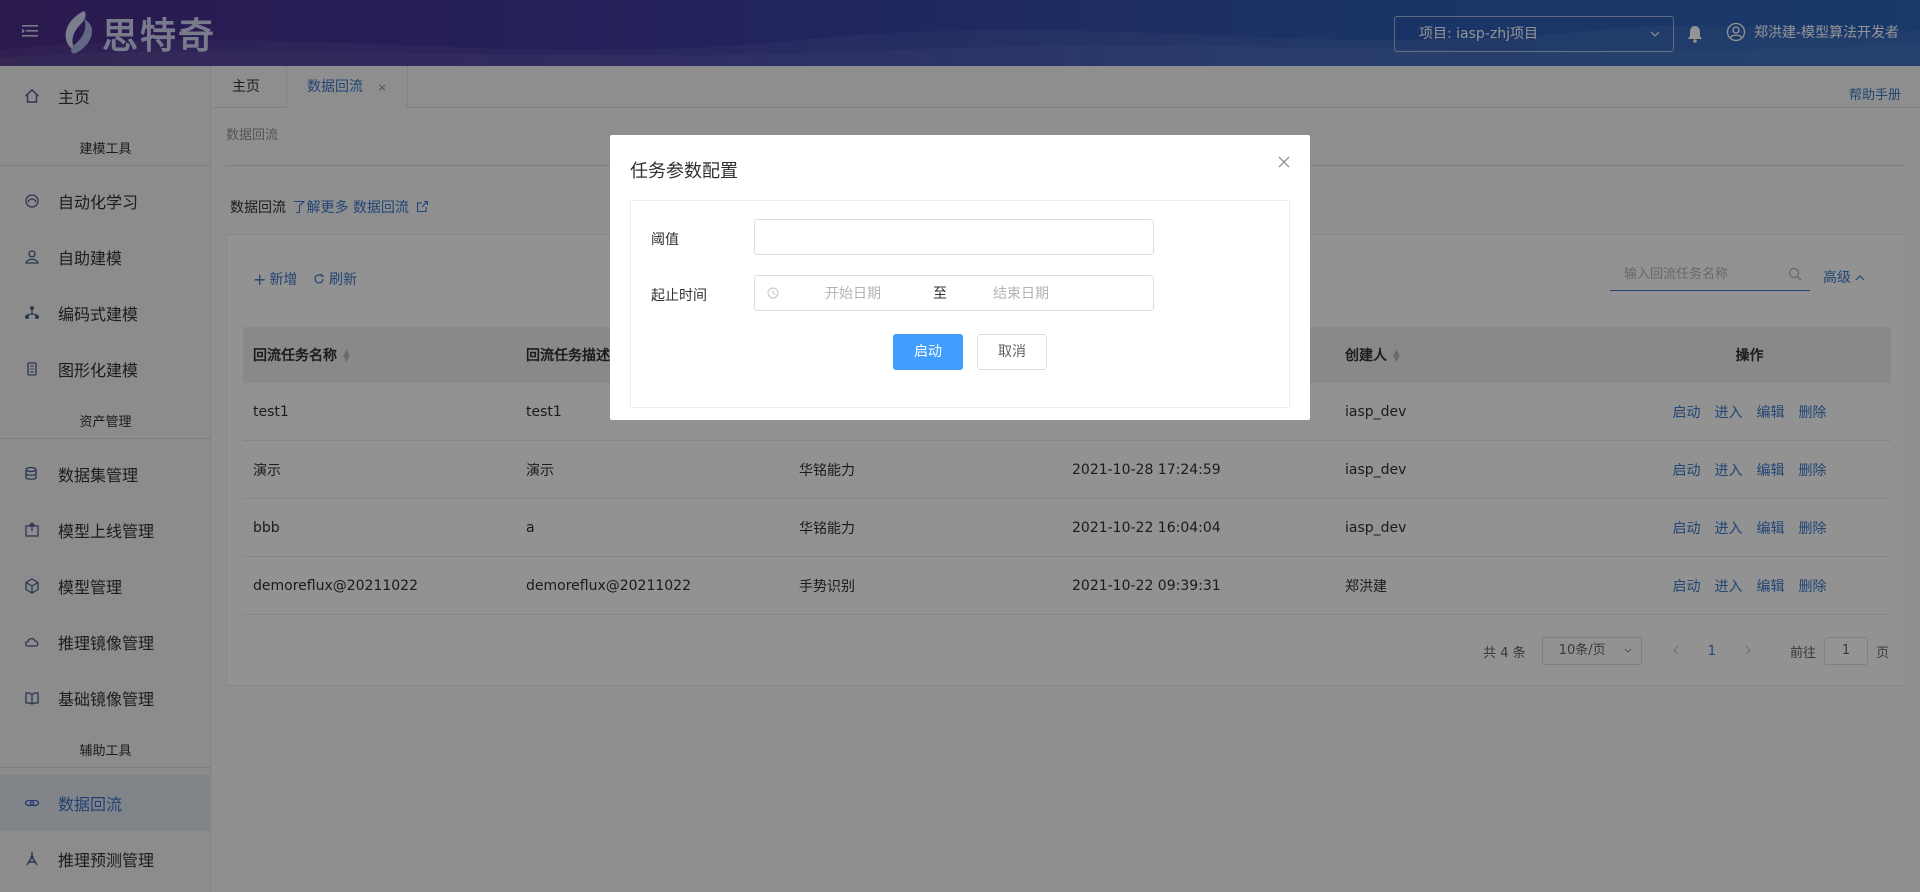  Describe the element at coordinates (1021, 293) in the screenshot. I see `end-date-input: 结束日期` at that location.